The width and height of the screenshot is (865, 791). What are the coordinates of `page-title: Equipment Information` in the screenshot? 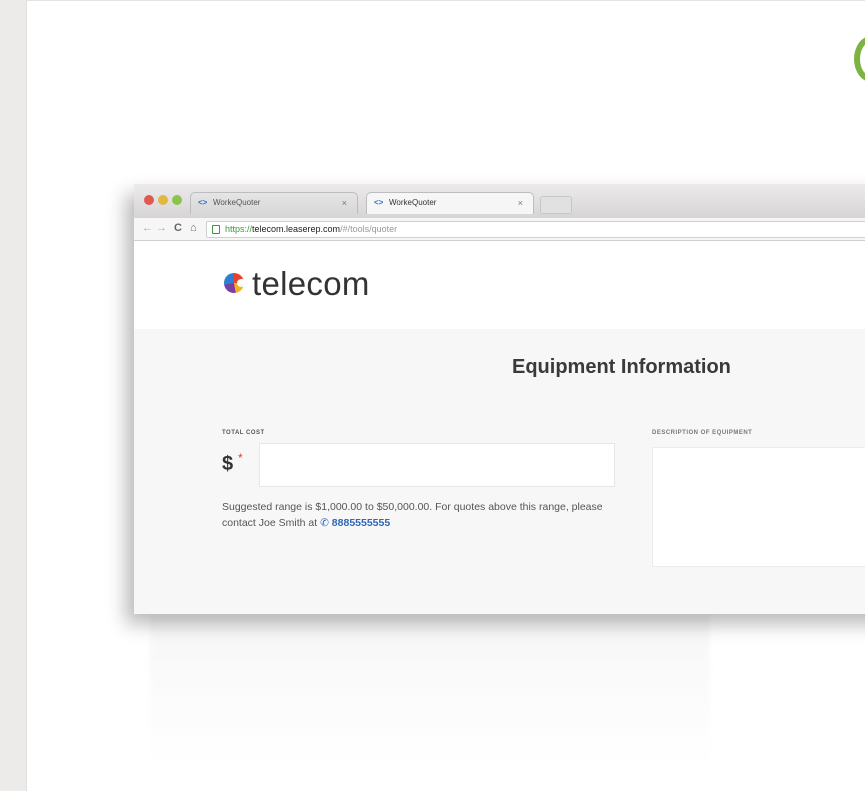 It's located at (621, 367).